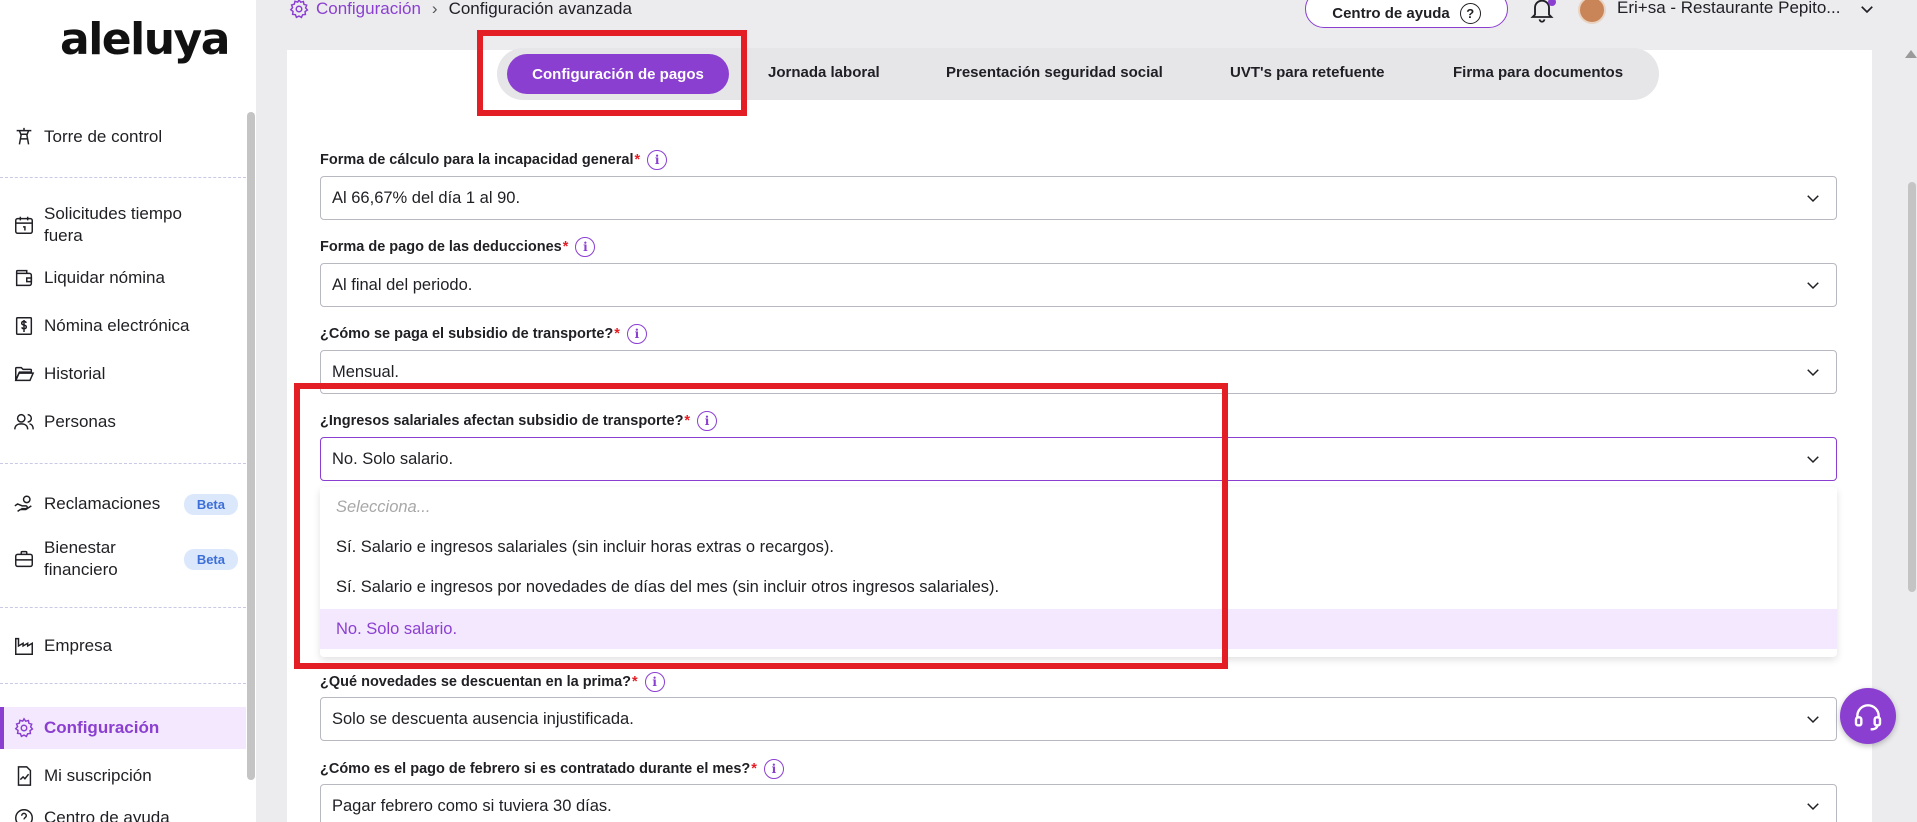 This screenshot has width=1917, height=822. I want to click on sidebar-item-label: Historial, so click(75, 373).